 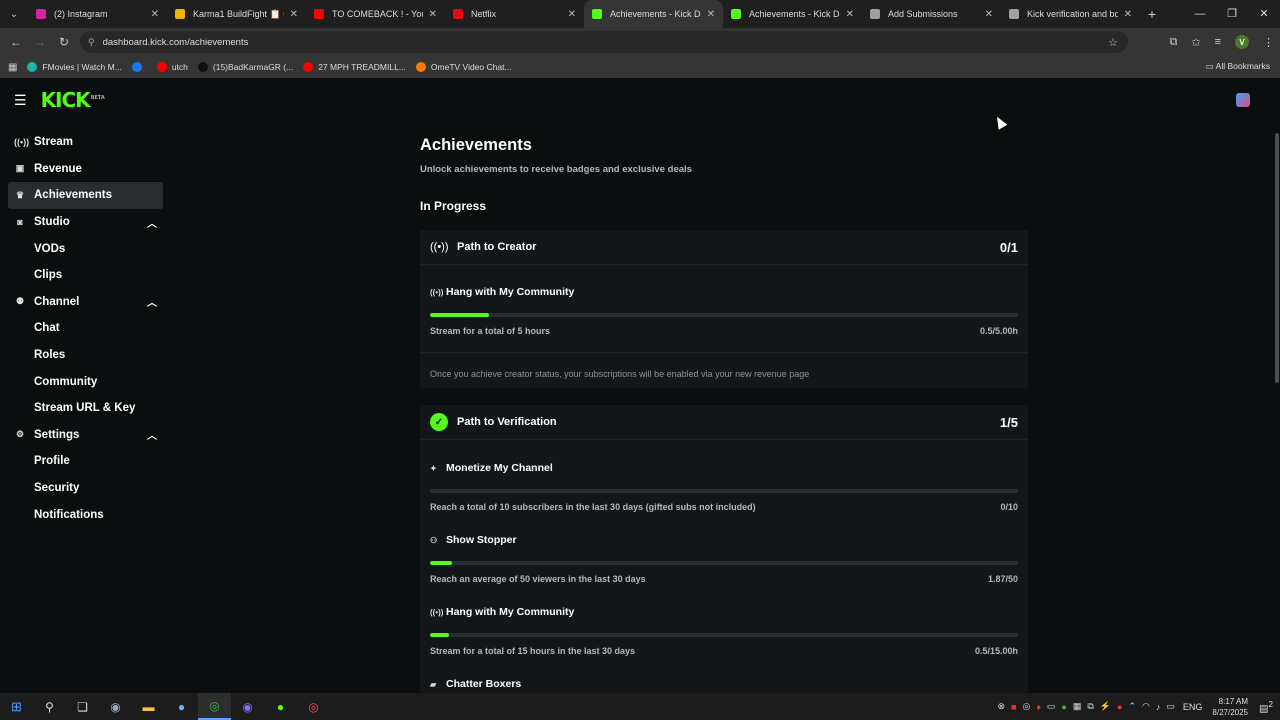 I want to click on sidebar-item-stream: ((•)) Stream, so click(x=85, y=142).